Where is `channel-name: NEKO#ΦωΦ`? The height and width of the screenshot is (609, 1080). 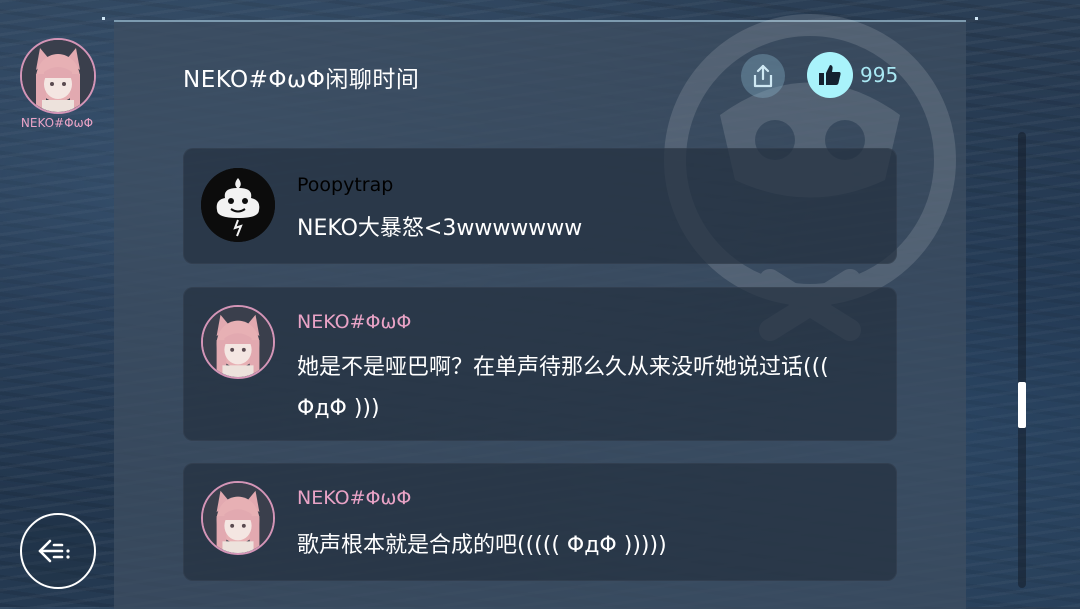
channel-name: NEKO#ΦωΦ is located at coordinates (57, 123).